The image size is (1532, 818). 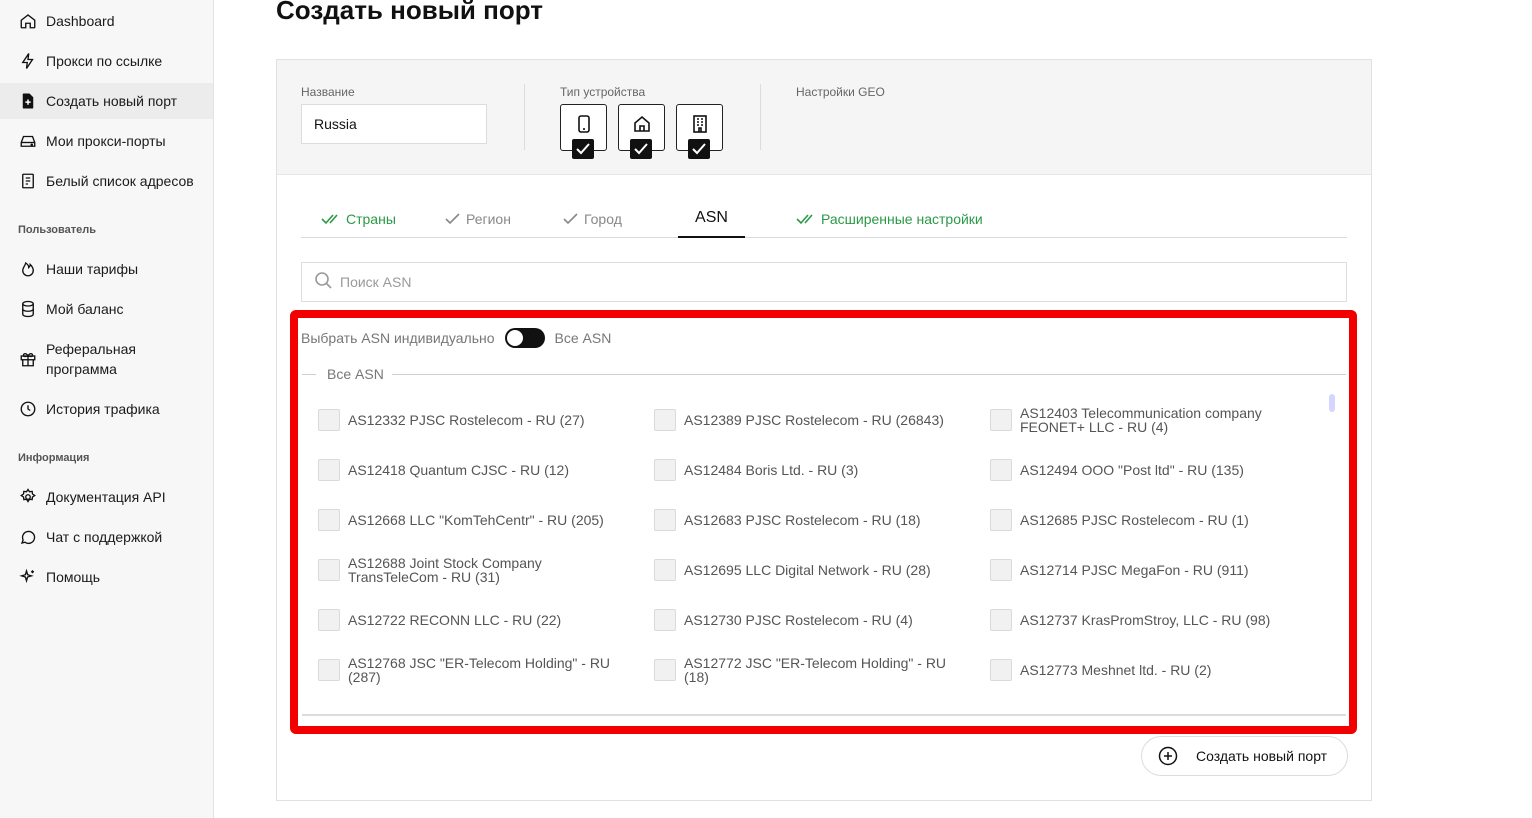 I want to click on switch-knob, so click(x=514, y=338).